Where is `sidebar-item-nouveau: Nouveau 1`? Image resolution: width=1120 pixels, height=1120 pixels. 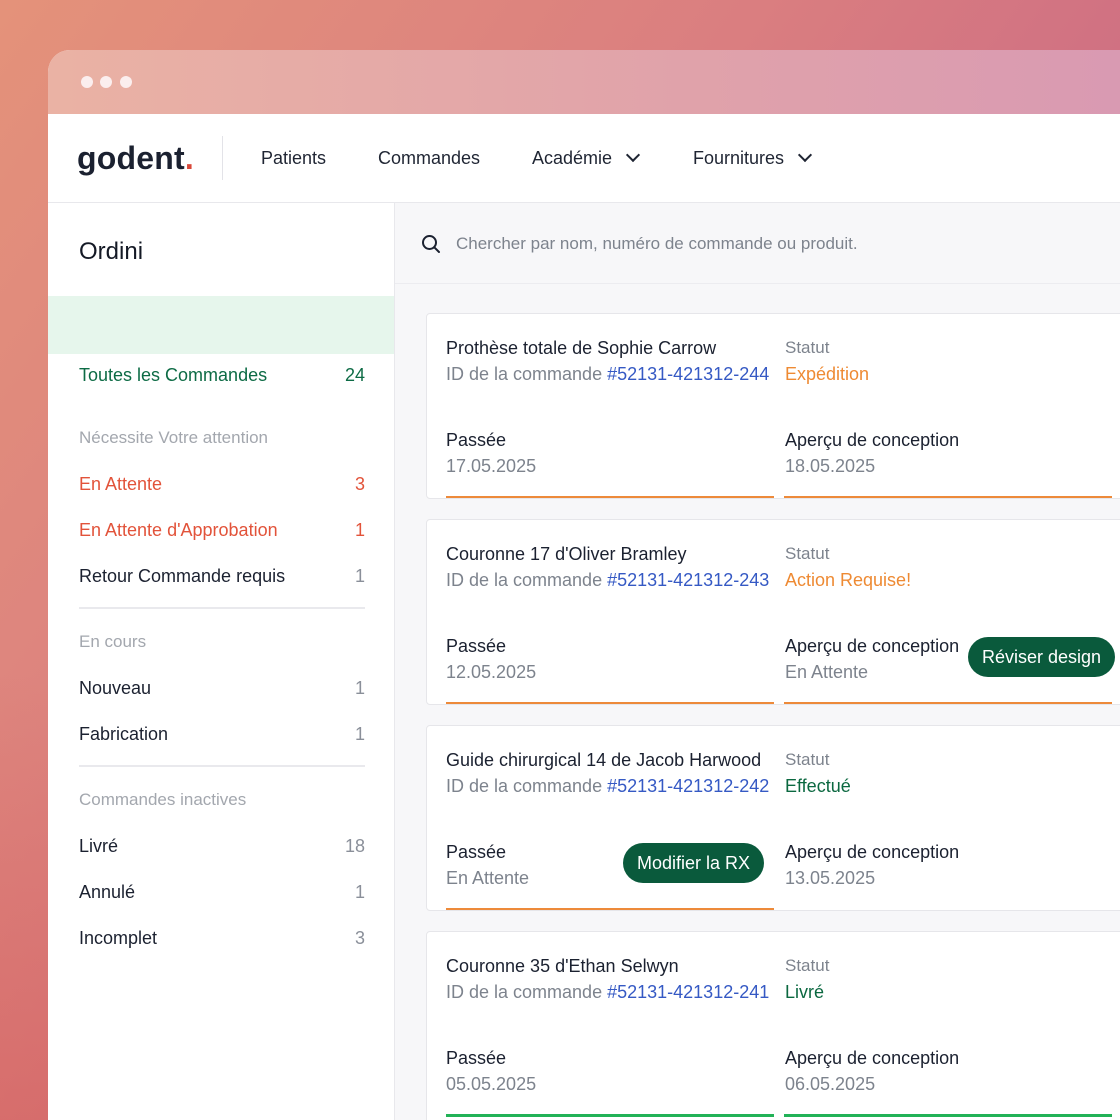 sidebar-item-nouveau: Nouveau 1 is located at coordinates (222, 688).